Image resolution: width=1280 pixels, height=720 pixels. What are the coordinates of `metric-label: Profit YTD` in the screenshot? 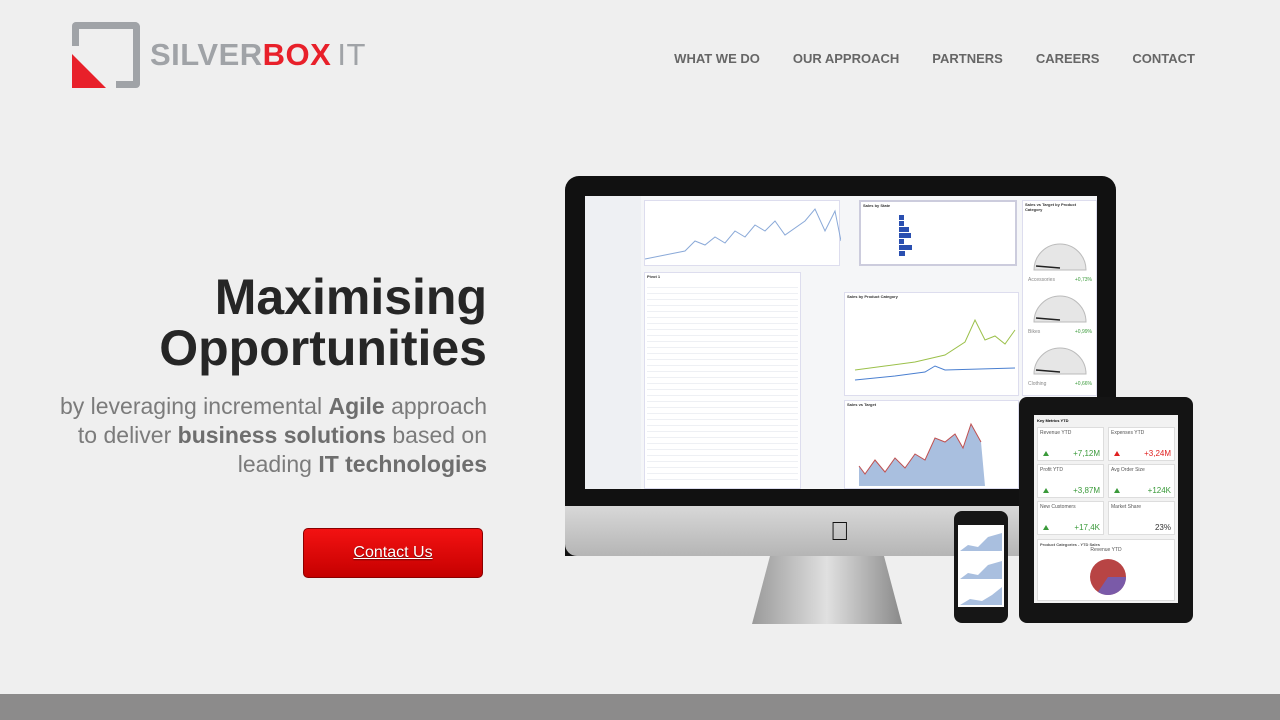 It's located at (1051, 470).